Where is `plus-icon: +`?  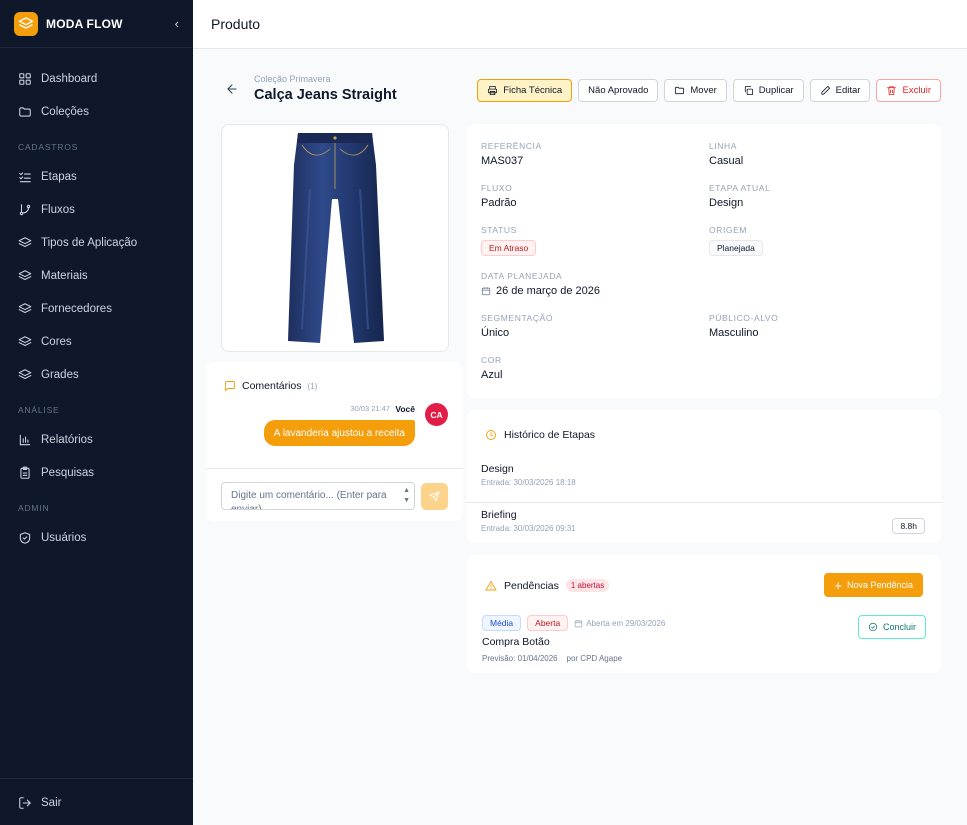
plus-icon: + is located at coordinates (838, 585).